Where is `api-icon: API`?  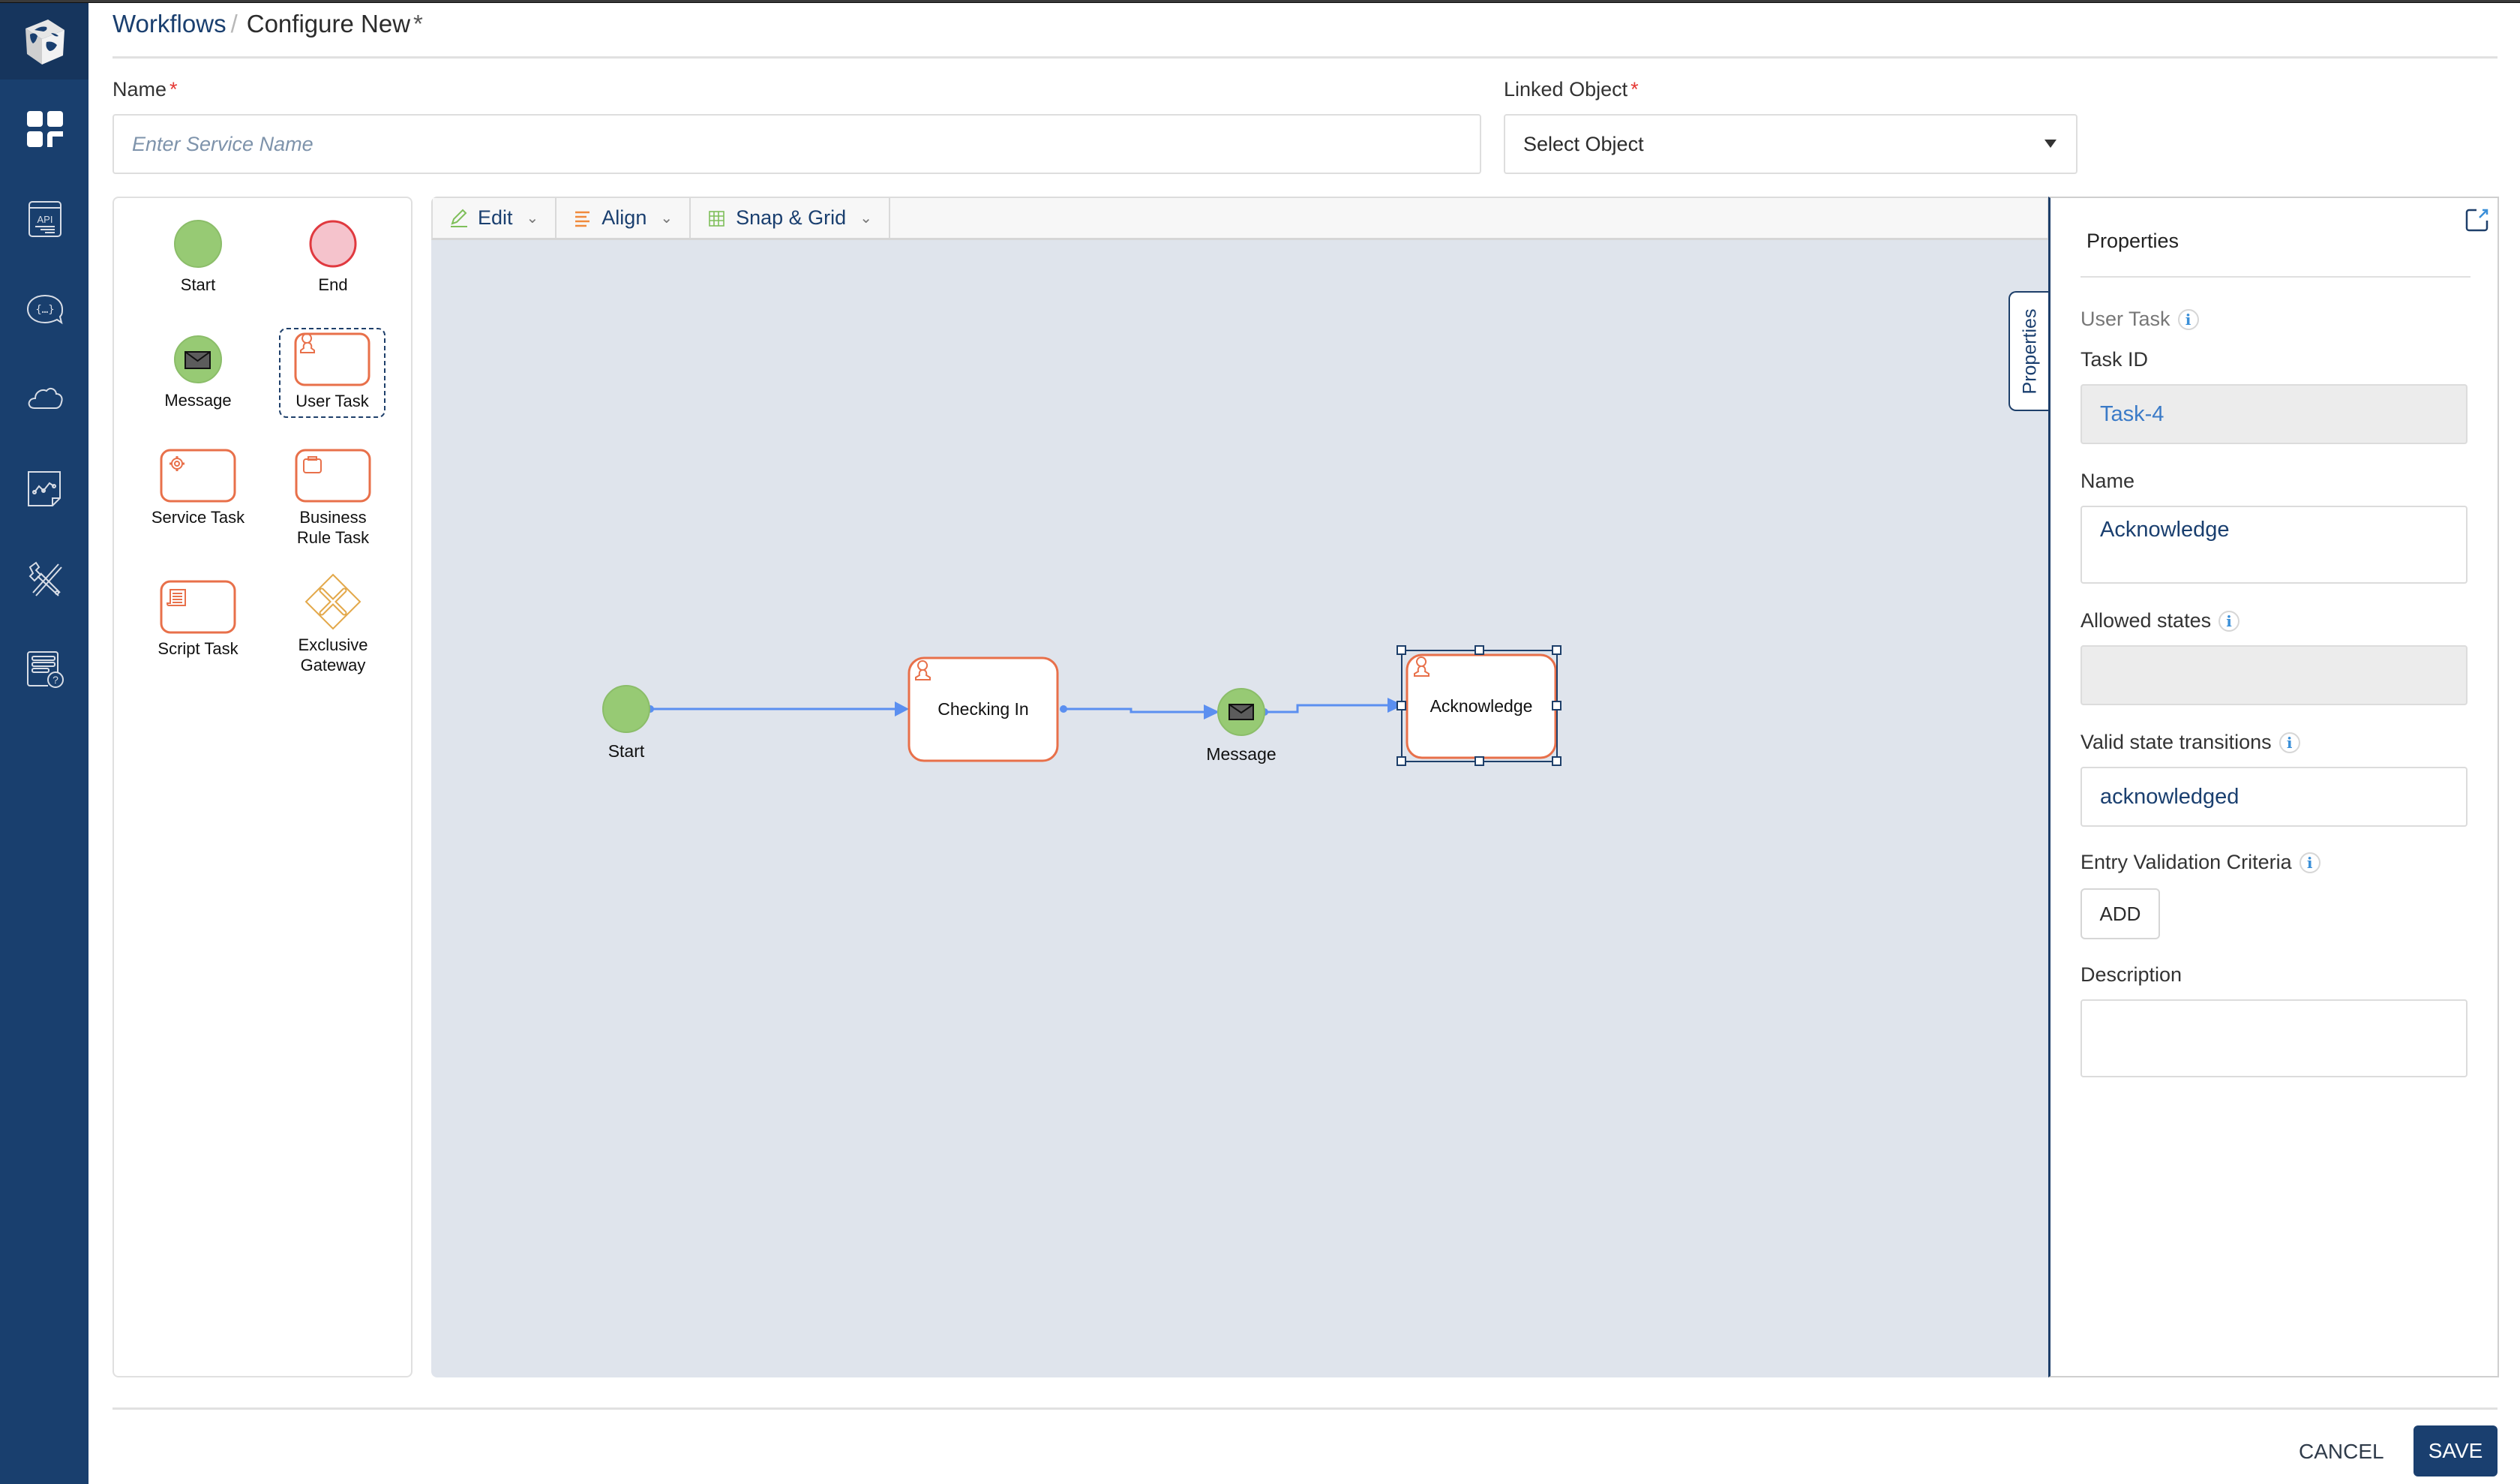
api-icon: API is located at coordinates (45, 219).